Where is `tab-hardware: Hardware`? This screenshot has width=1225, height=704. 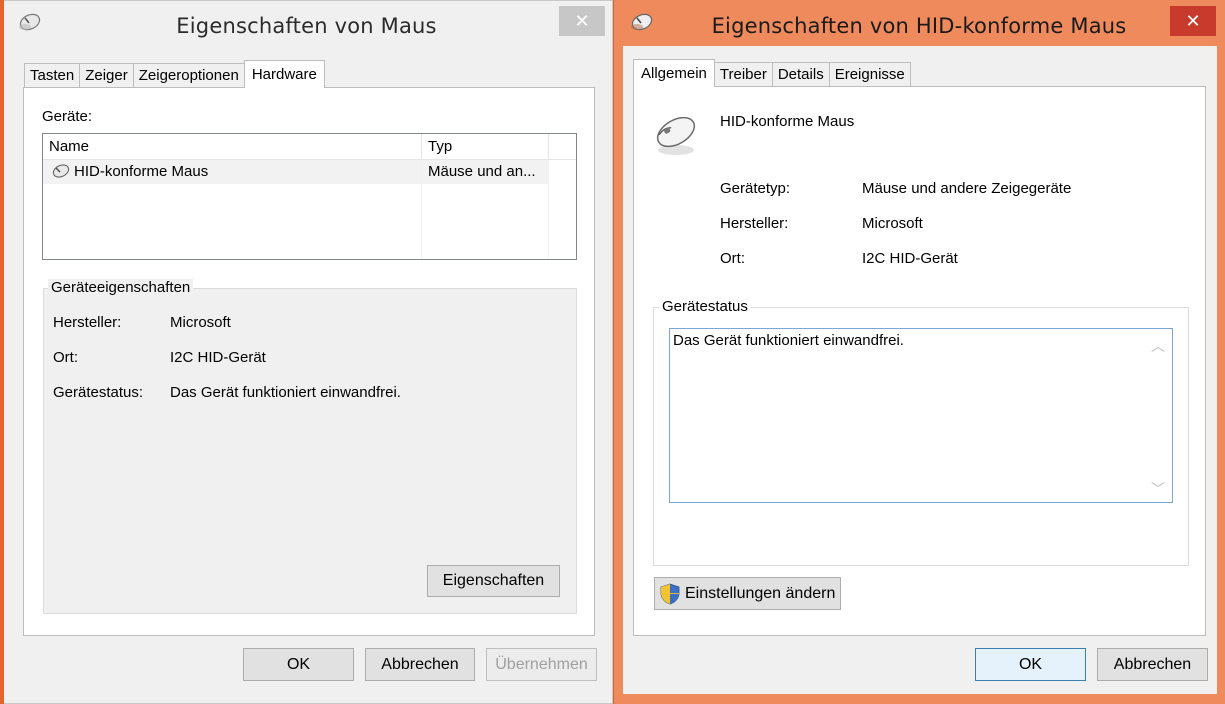
tab-hardware: Hardware is located at coordinates (284, 74).